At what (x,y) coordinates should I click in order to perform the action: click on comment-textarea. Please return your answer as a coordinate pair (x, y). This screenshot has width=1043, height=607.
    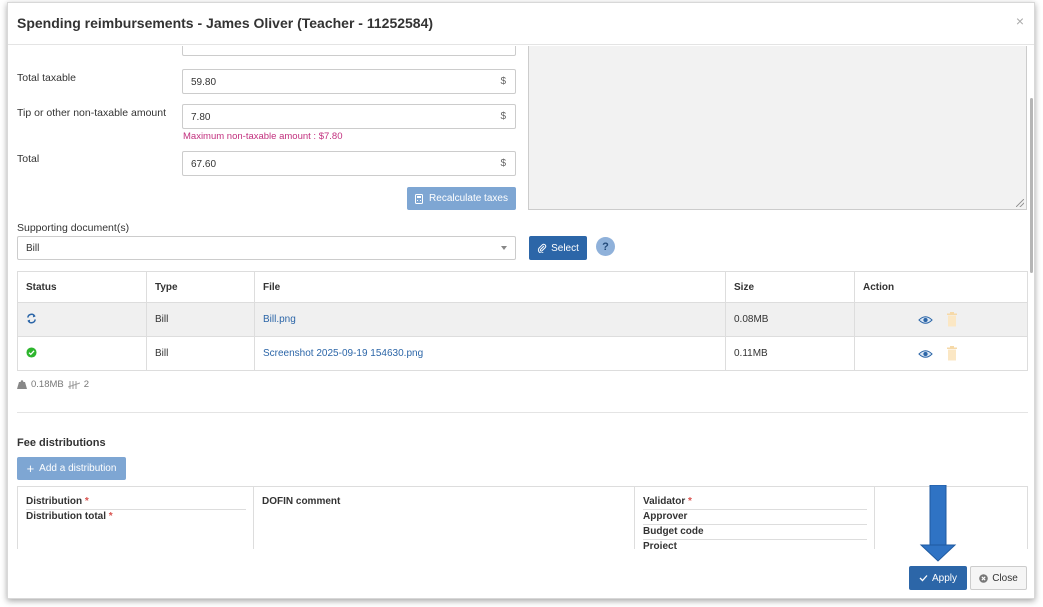
    Looking at the image, I should click on (777, 128).